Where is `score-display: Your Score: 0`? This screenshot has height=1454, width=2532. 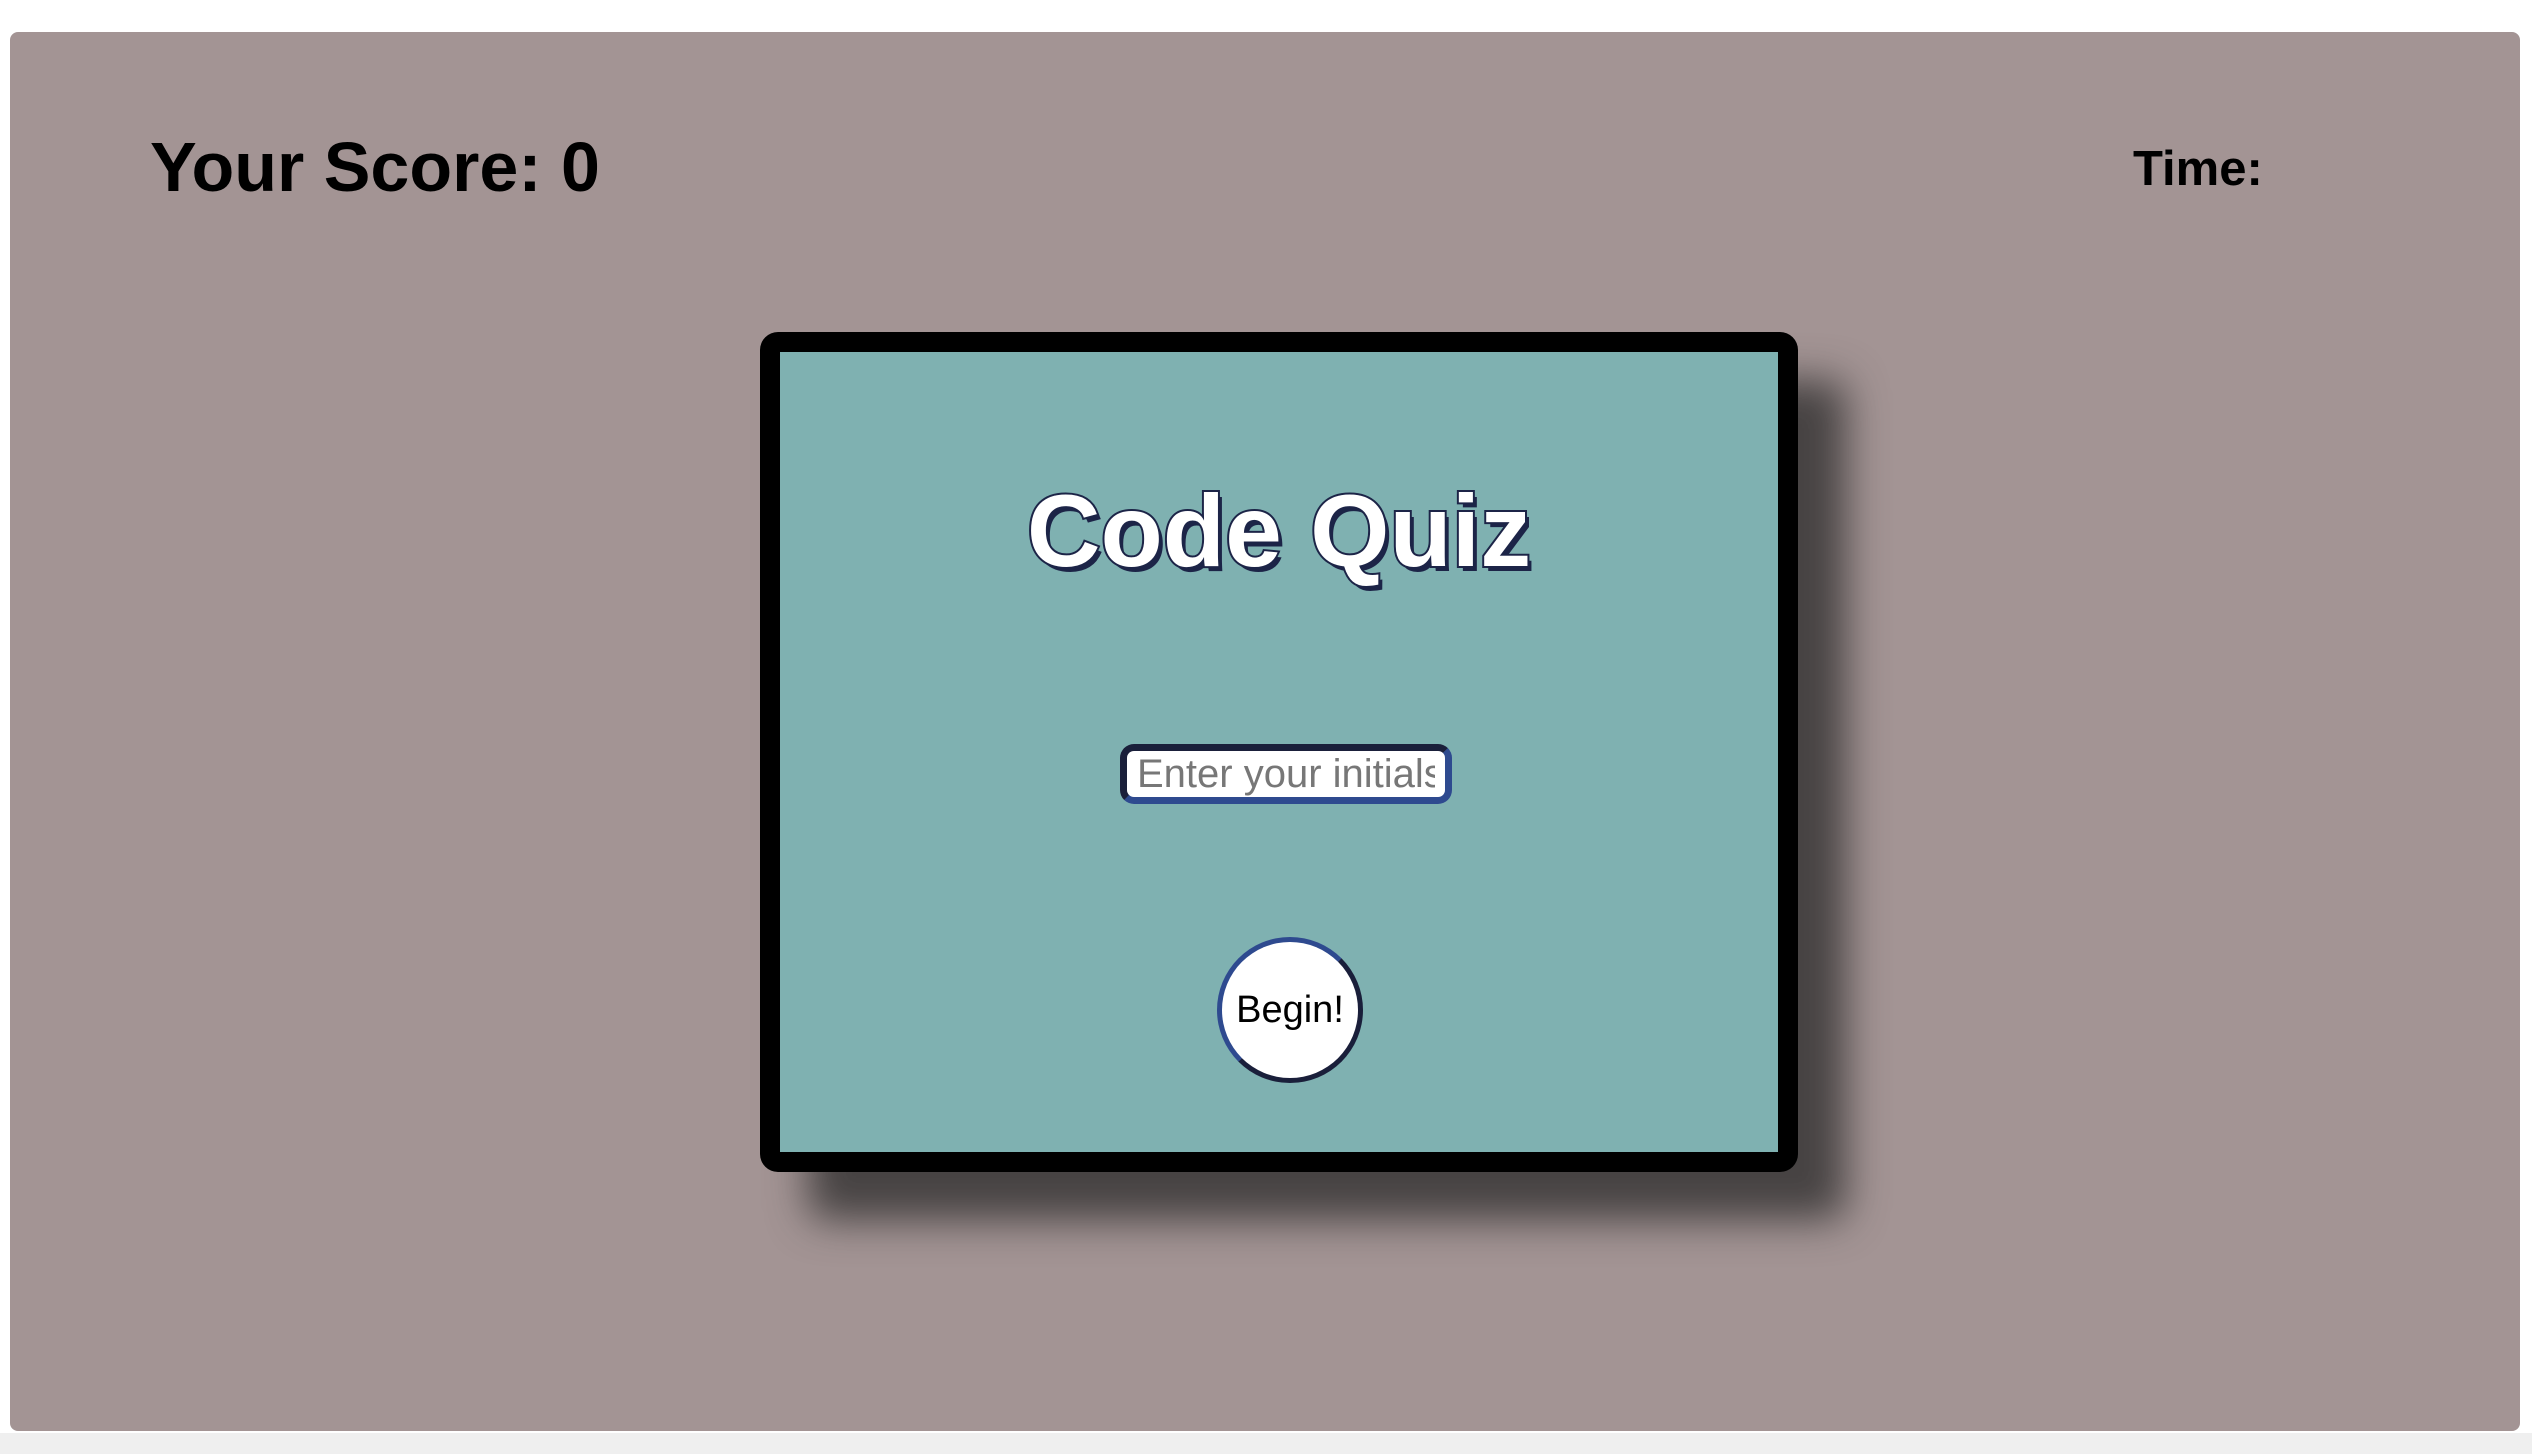 score-display: Your Score: 0 is located at coordinates (375, 167).